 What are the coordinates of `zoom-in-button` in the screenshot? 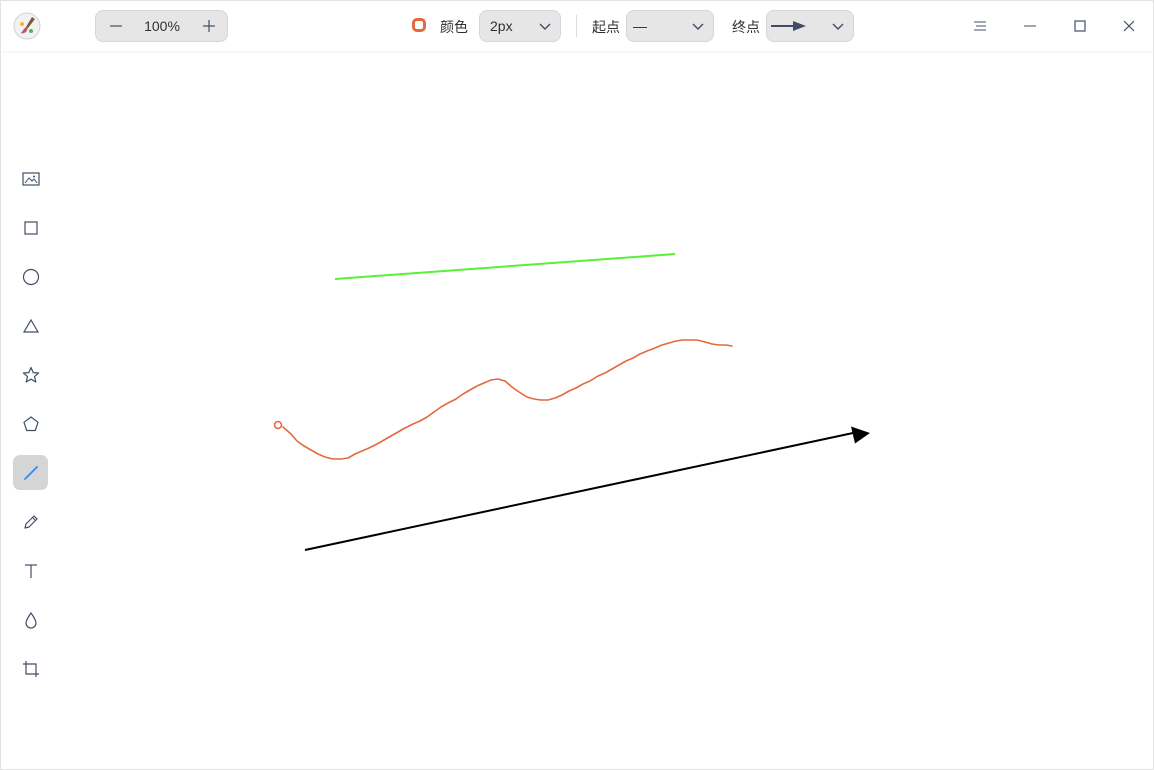 It's located at (209, 26).